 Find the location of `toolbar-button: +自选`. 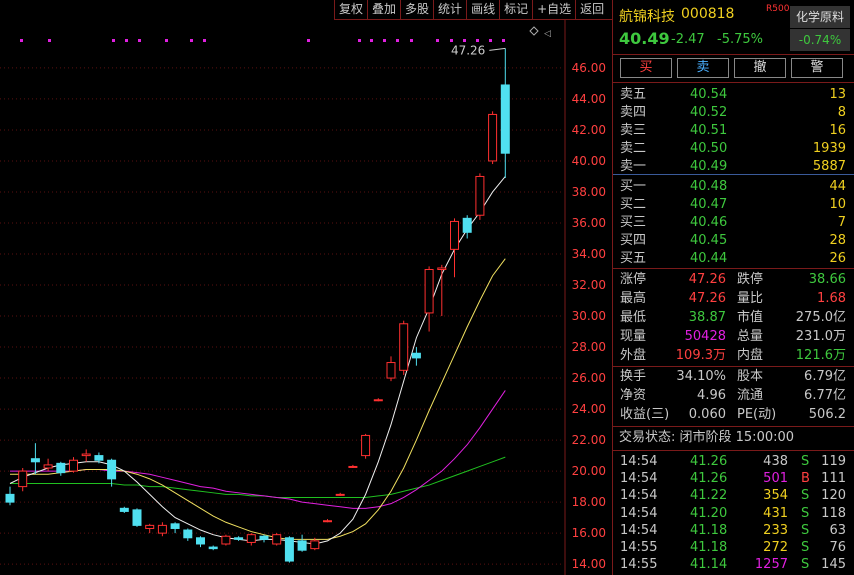

toolbar-button: +自选 is located at coordinates (553, 9).